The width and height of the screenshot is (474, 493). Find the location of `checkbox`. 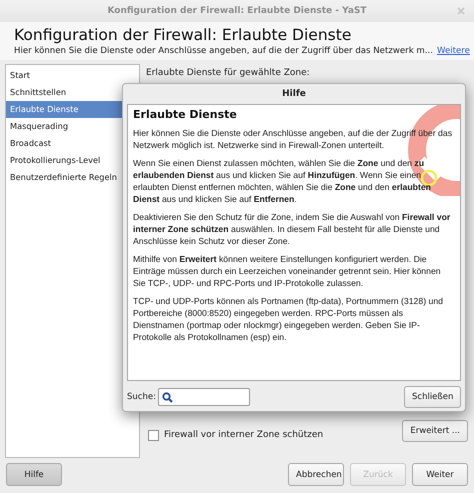

checkbox is located at coordinates (153, 435).